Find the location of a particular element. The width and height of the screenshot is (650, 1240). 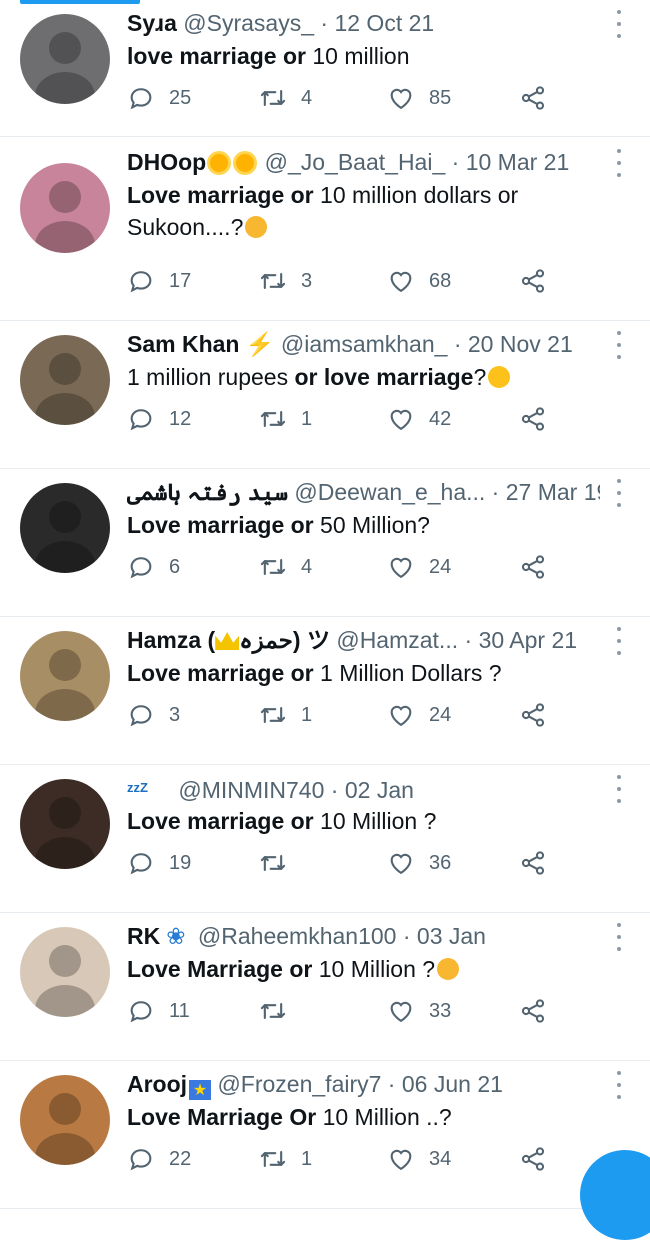

reply-button: 17 is located at coordinates (159, 281).